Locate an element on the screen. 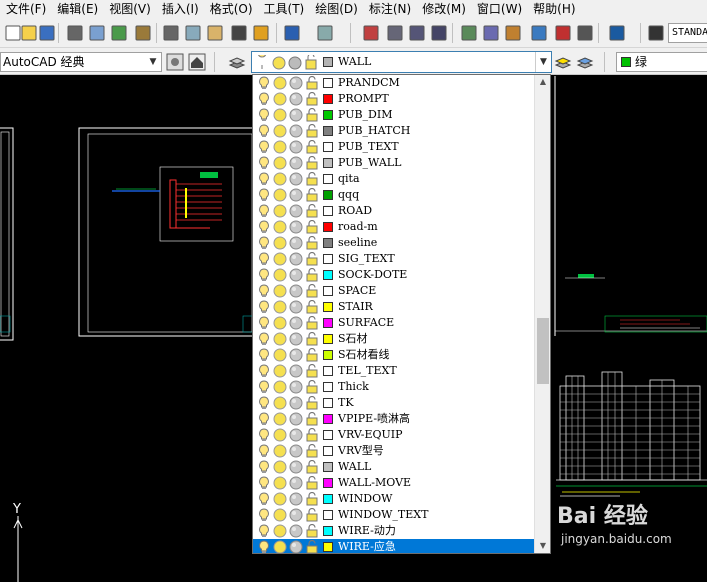 This screenshot has width=707, height=582. calculator-icon is located at coordinates (585, 33).